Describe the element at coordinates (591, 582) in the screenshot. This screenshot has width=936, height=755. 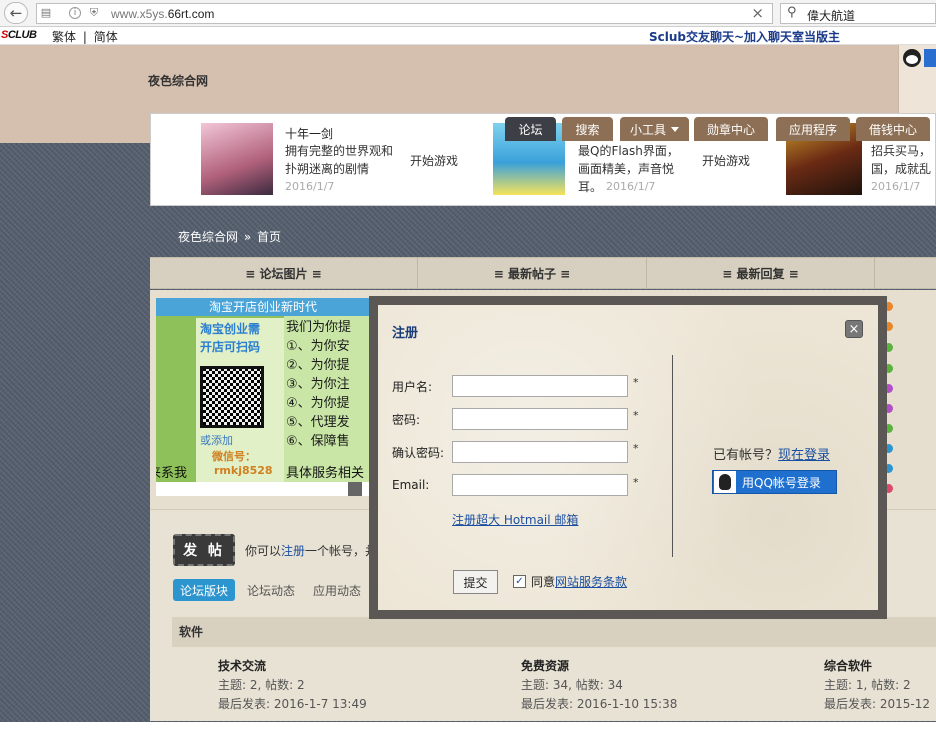
I see `terms-link: 网站服务条款` at that location.